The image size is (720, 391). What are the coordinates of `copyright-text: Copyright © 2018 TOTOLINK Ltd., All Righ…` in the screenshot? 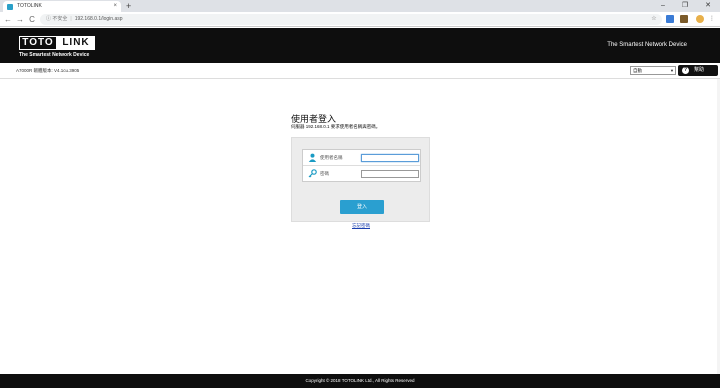 It's located at (360, 380).